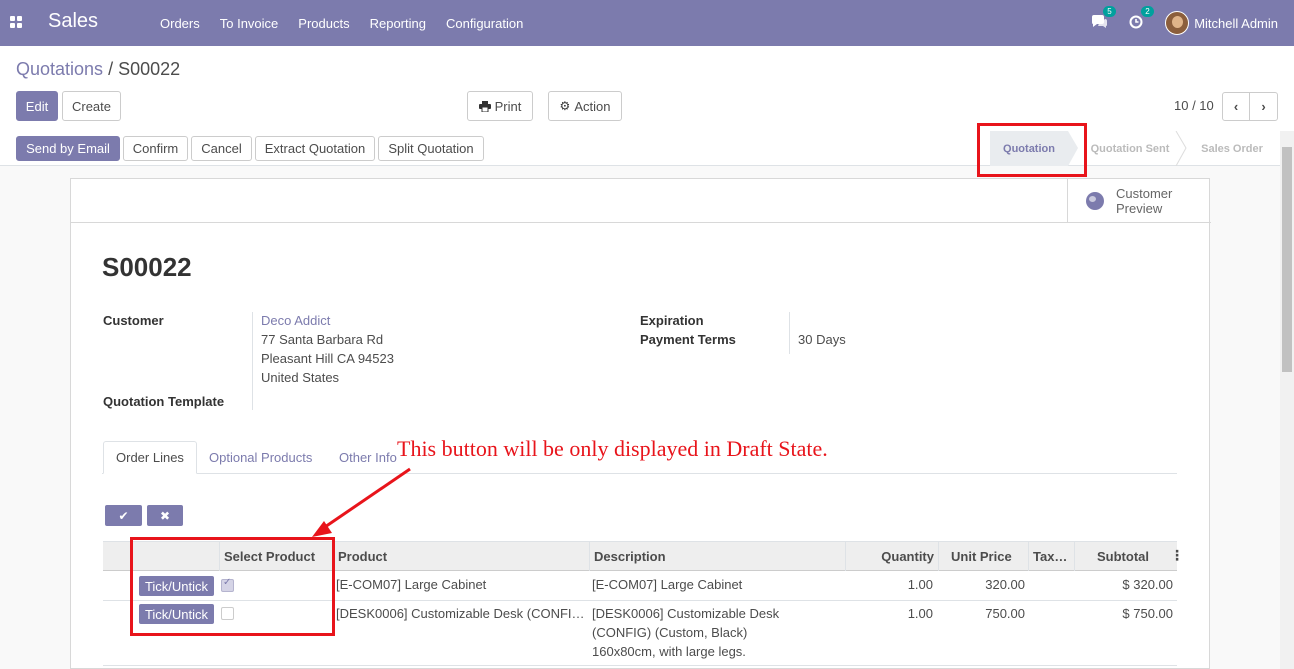 This screenshot has width=1294, height=669. Describe the element at coordinates (641, 201) in the screenshot. I see `button-box: Customer Preview` at that location.